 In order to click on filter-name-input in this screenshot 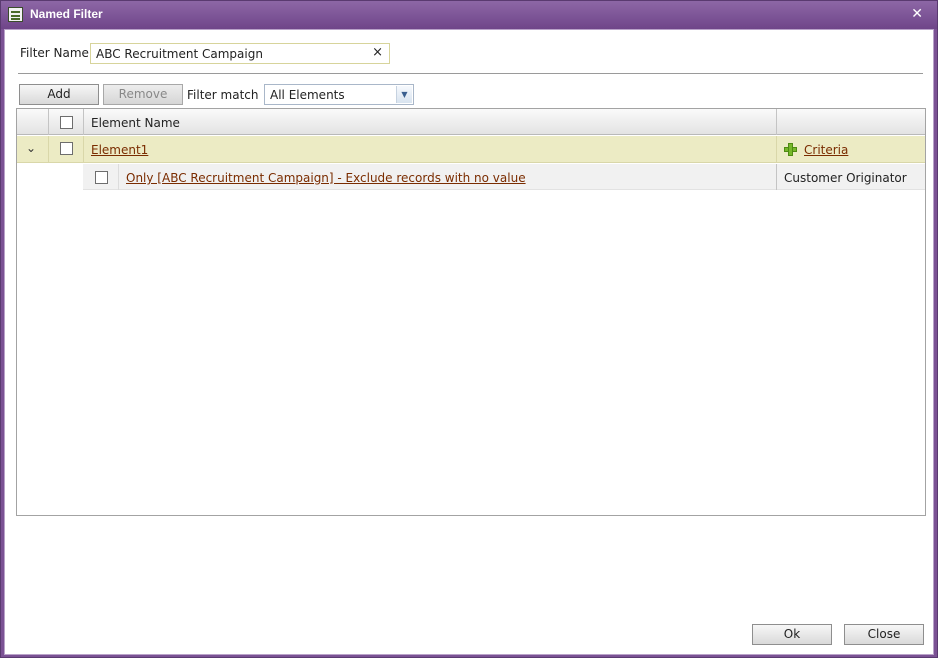, I will do `click(226, 53)`.